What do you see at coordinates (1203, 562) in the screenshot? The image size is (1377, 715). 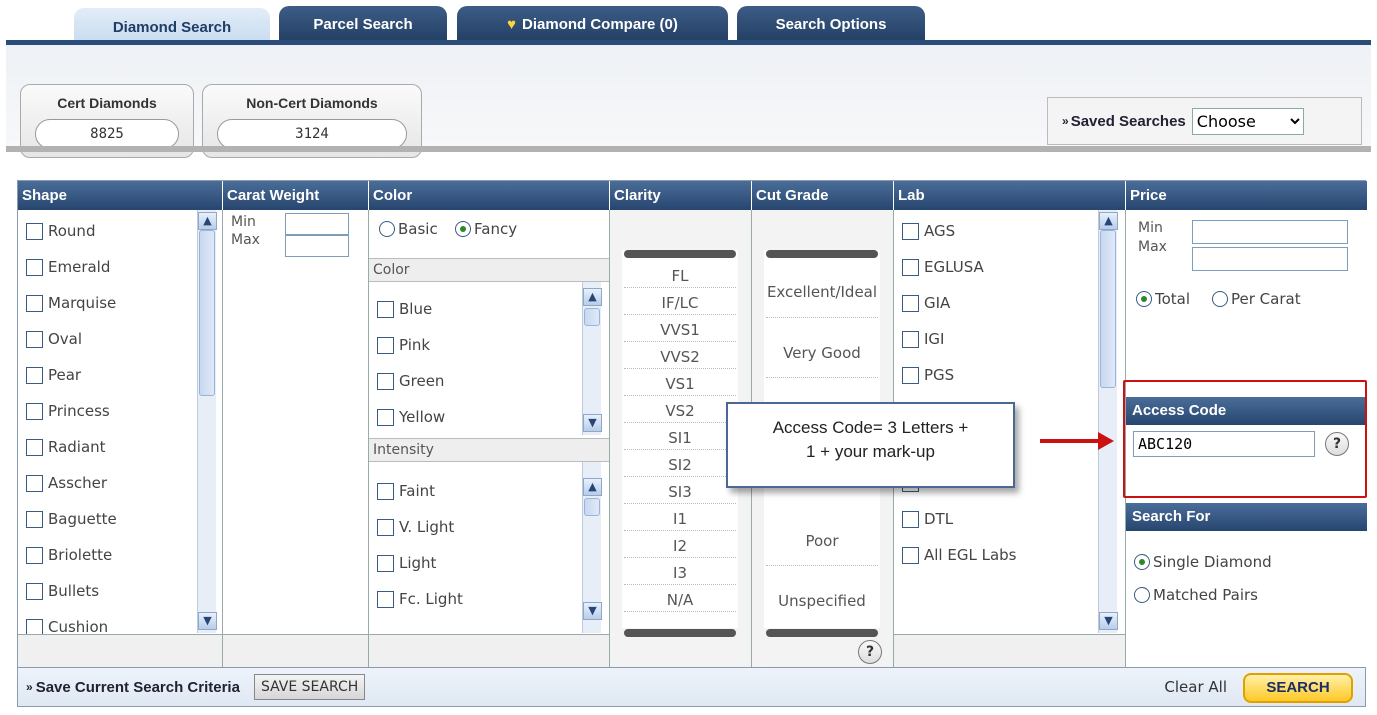 I see `single-diamond-radio: Single Diamond` at bounding box center [1203, 562].